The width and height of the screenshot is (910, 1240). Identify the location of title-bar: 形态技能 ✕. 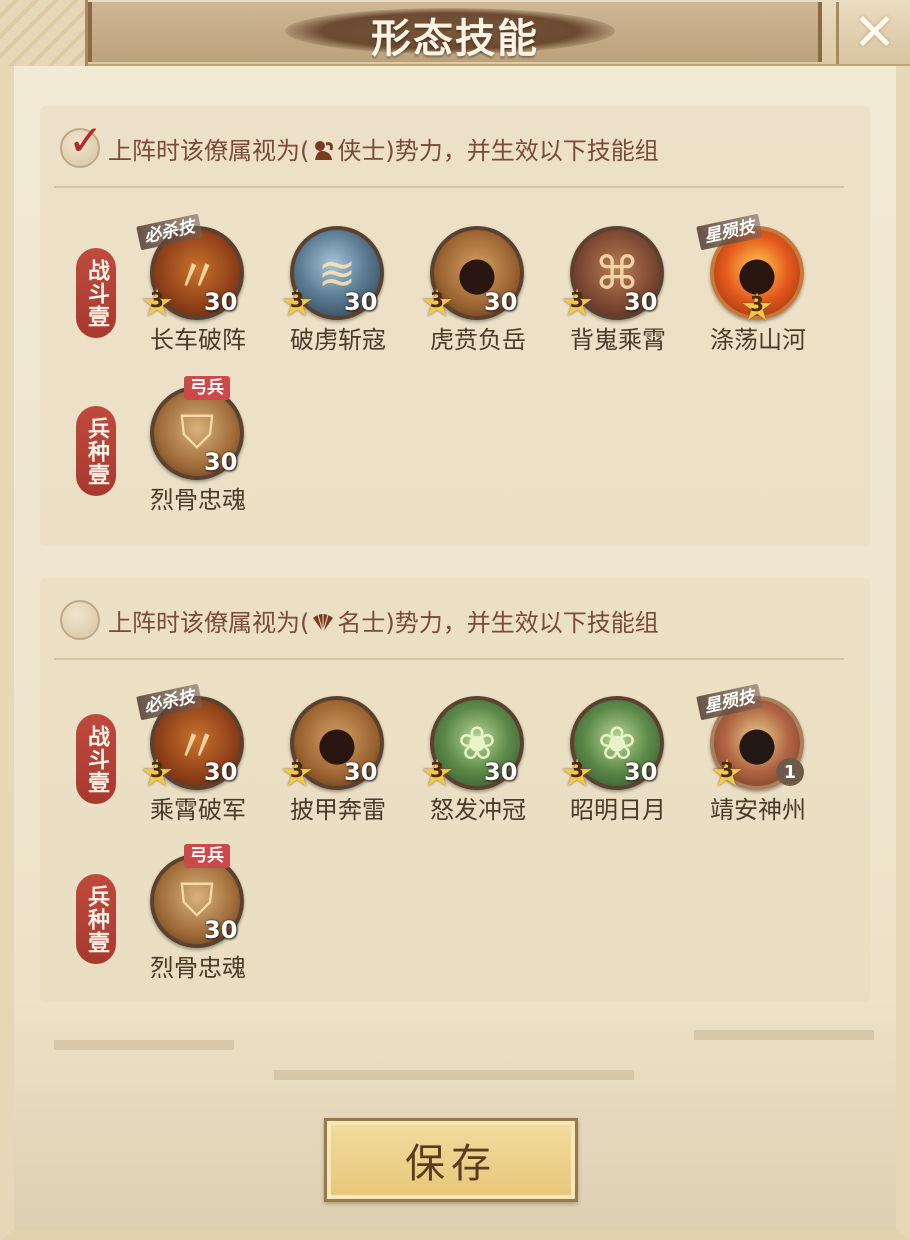
(455, 33).